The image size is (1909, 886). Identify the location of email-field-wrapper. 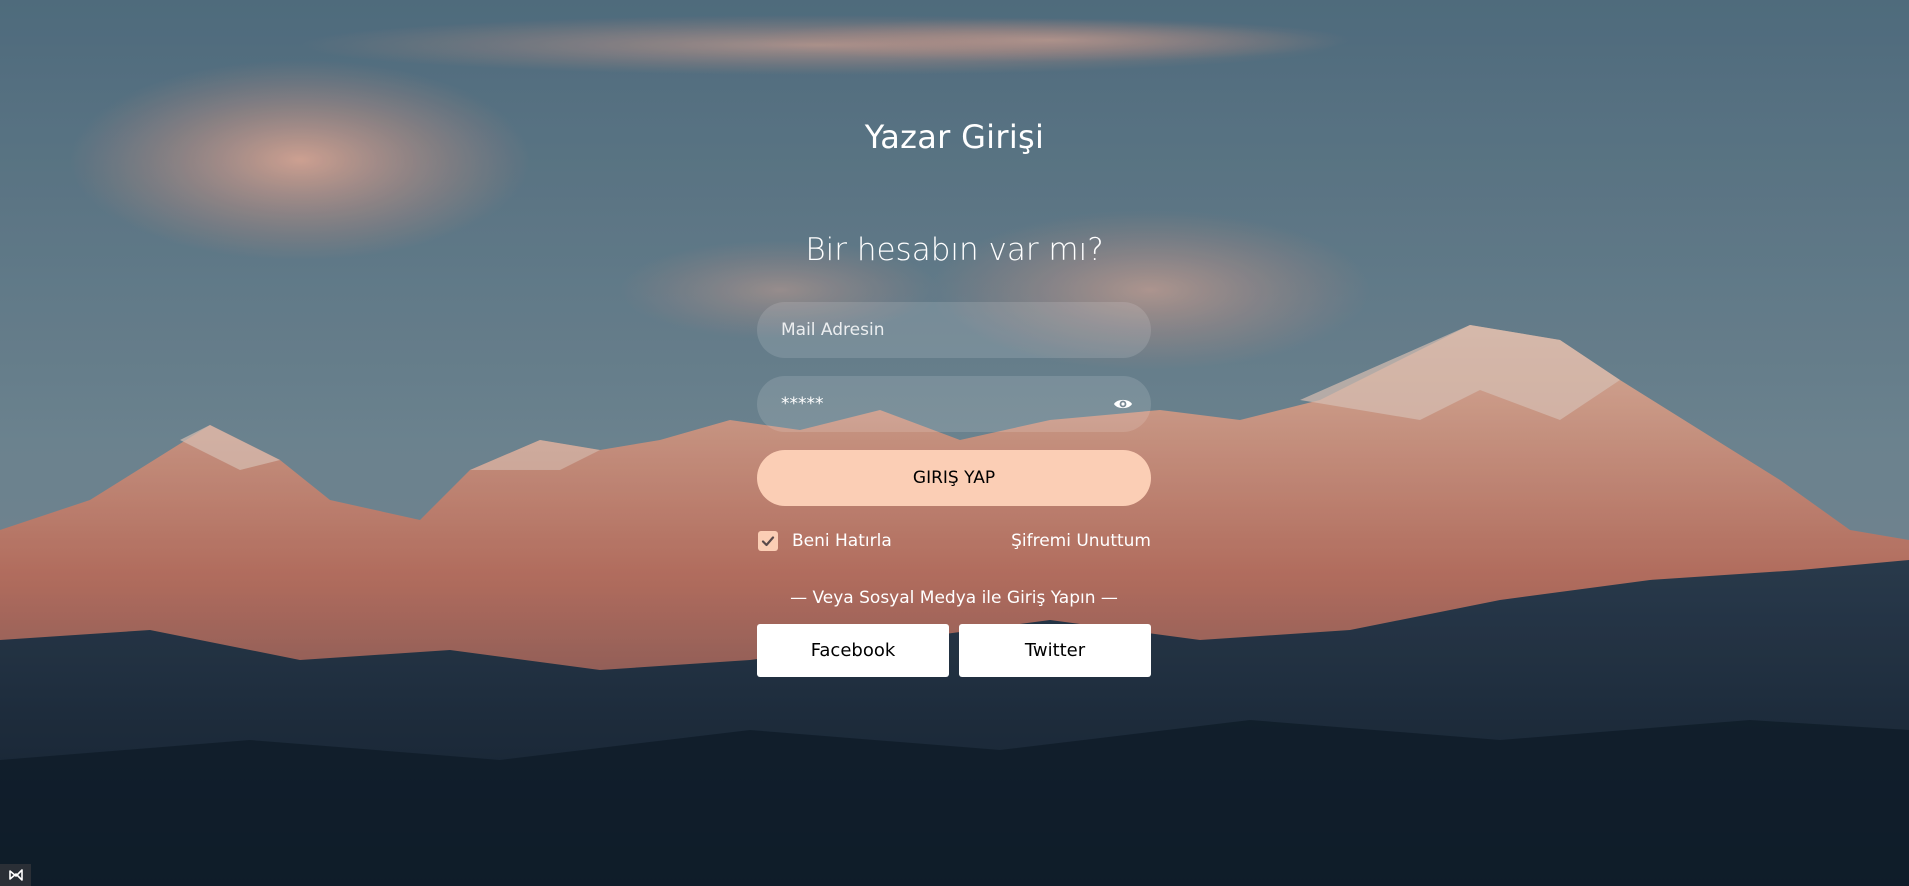
(954, 330).